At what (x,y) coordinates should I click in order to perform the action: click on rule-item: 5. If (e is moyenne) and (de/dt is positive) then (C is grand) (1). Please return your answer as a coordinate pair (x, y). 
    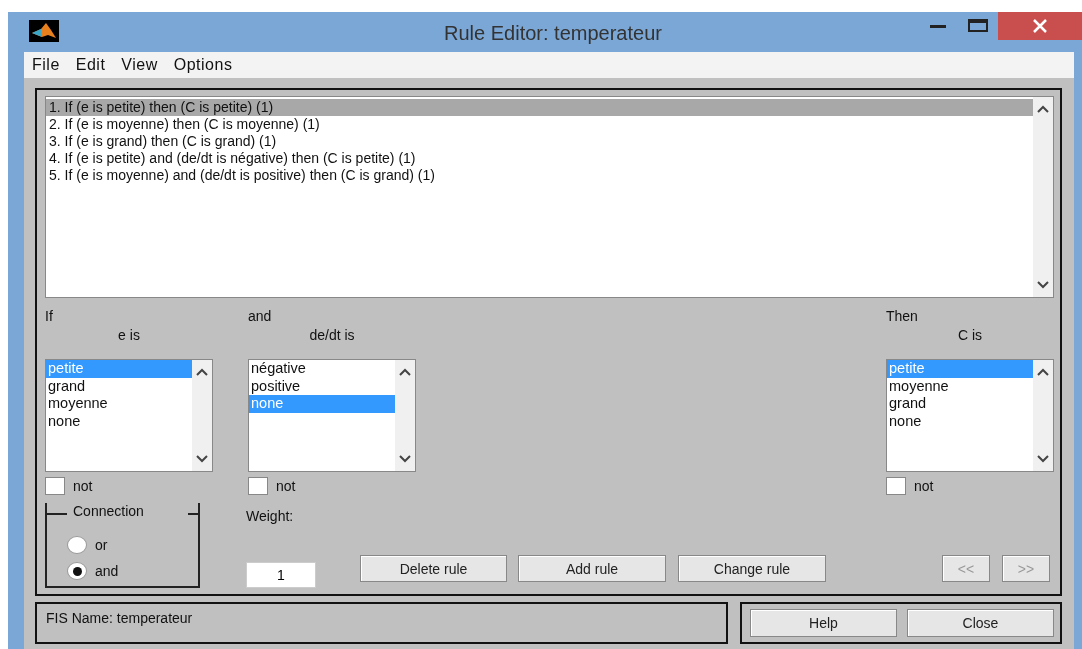
    Looking at the image, I should click on (539, 175).